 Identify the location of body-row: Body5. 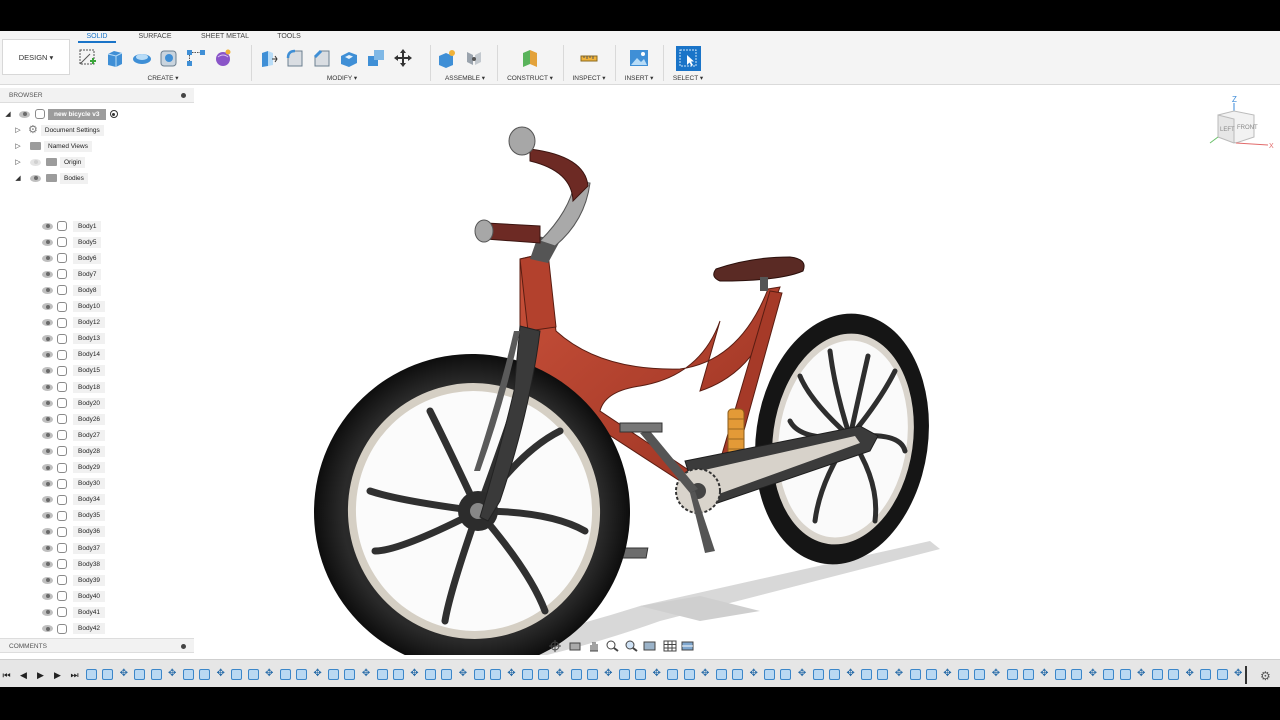
(72, 242).